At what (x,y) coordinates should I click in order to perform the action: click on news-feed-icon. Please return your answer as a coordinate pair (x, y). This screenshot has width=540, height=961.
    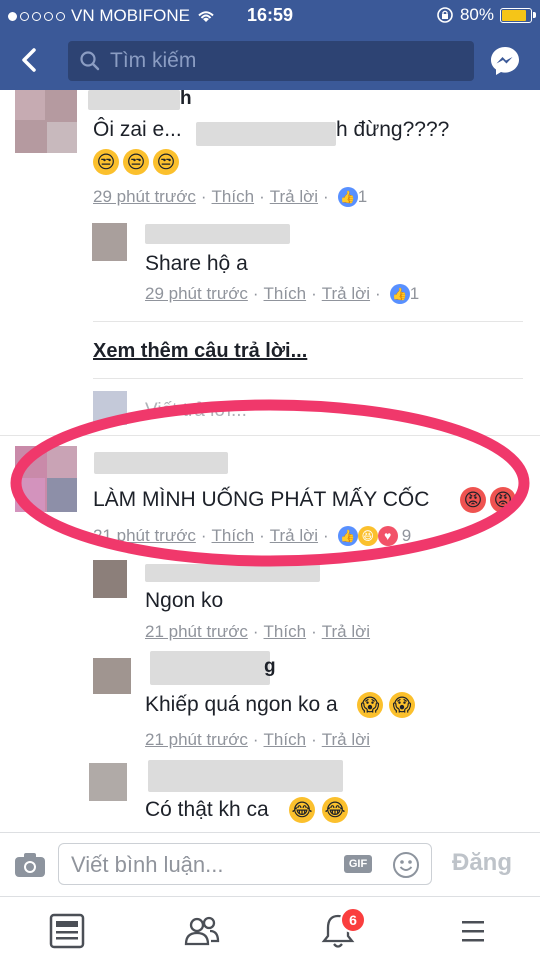
    Looking at the image, I should click on (67, 931).